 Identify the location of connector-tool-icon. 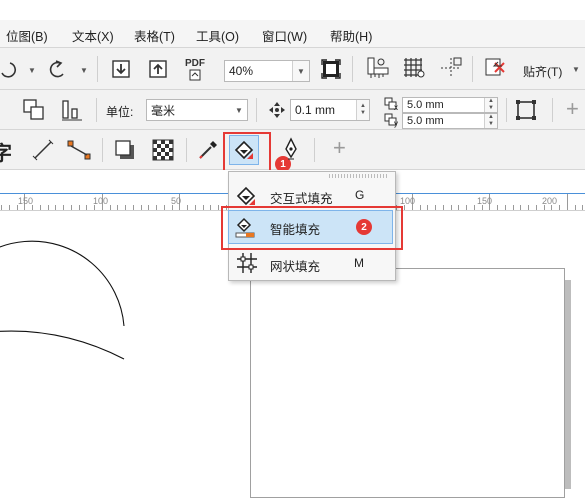
(79, 150).